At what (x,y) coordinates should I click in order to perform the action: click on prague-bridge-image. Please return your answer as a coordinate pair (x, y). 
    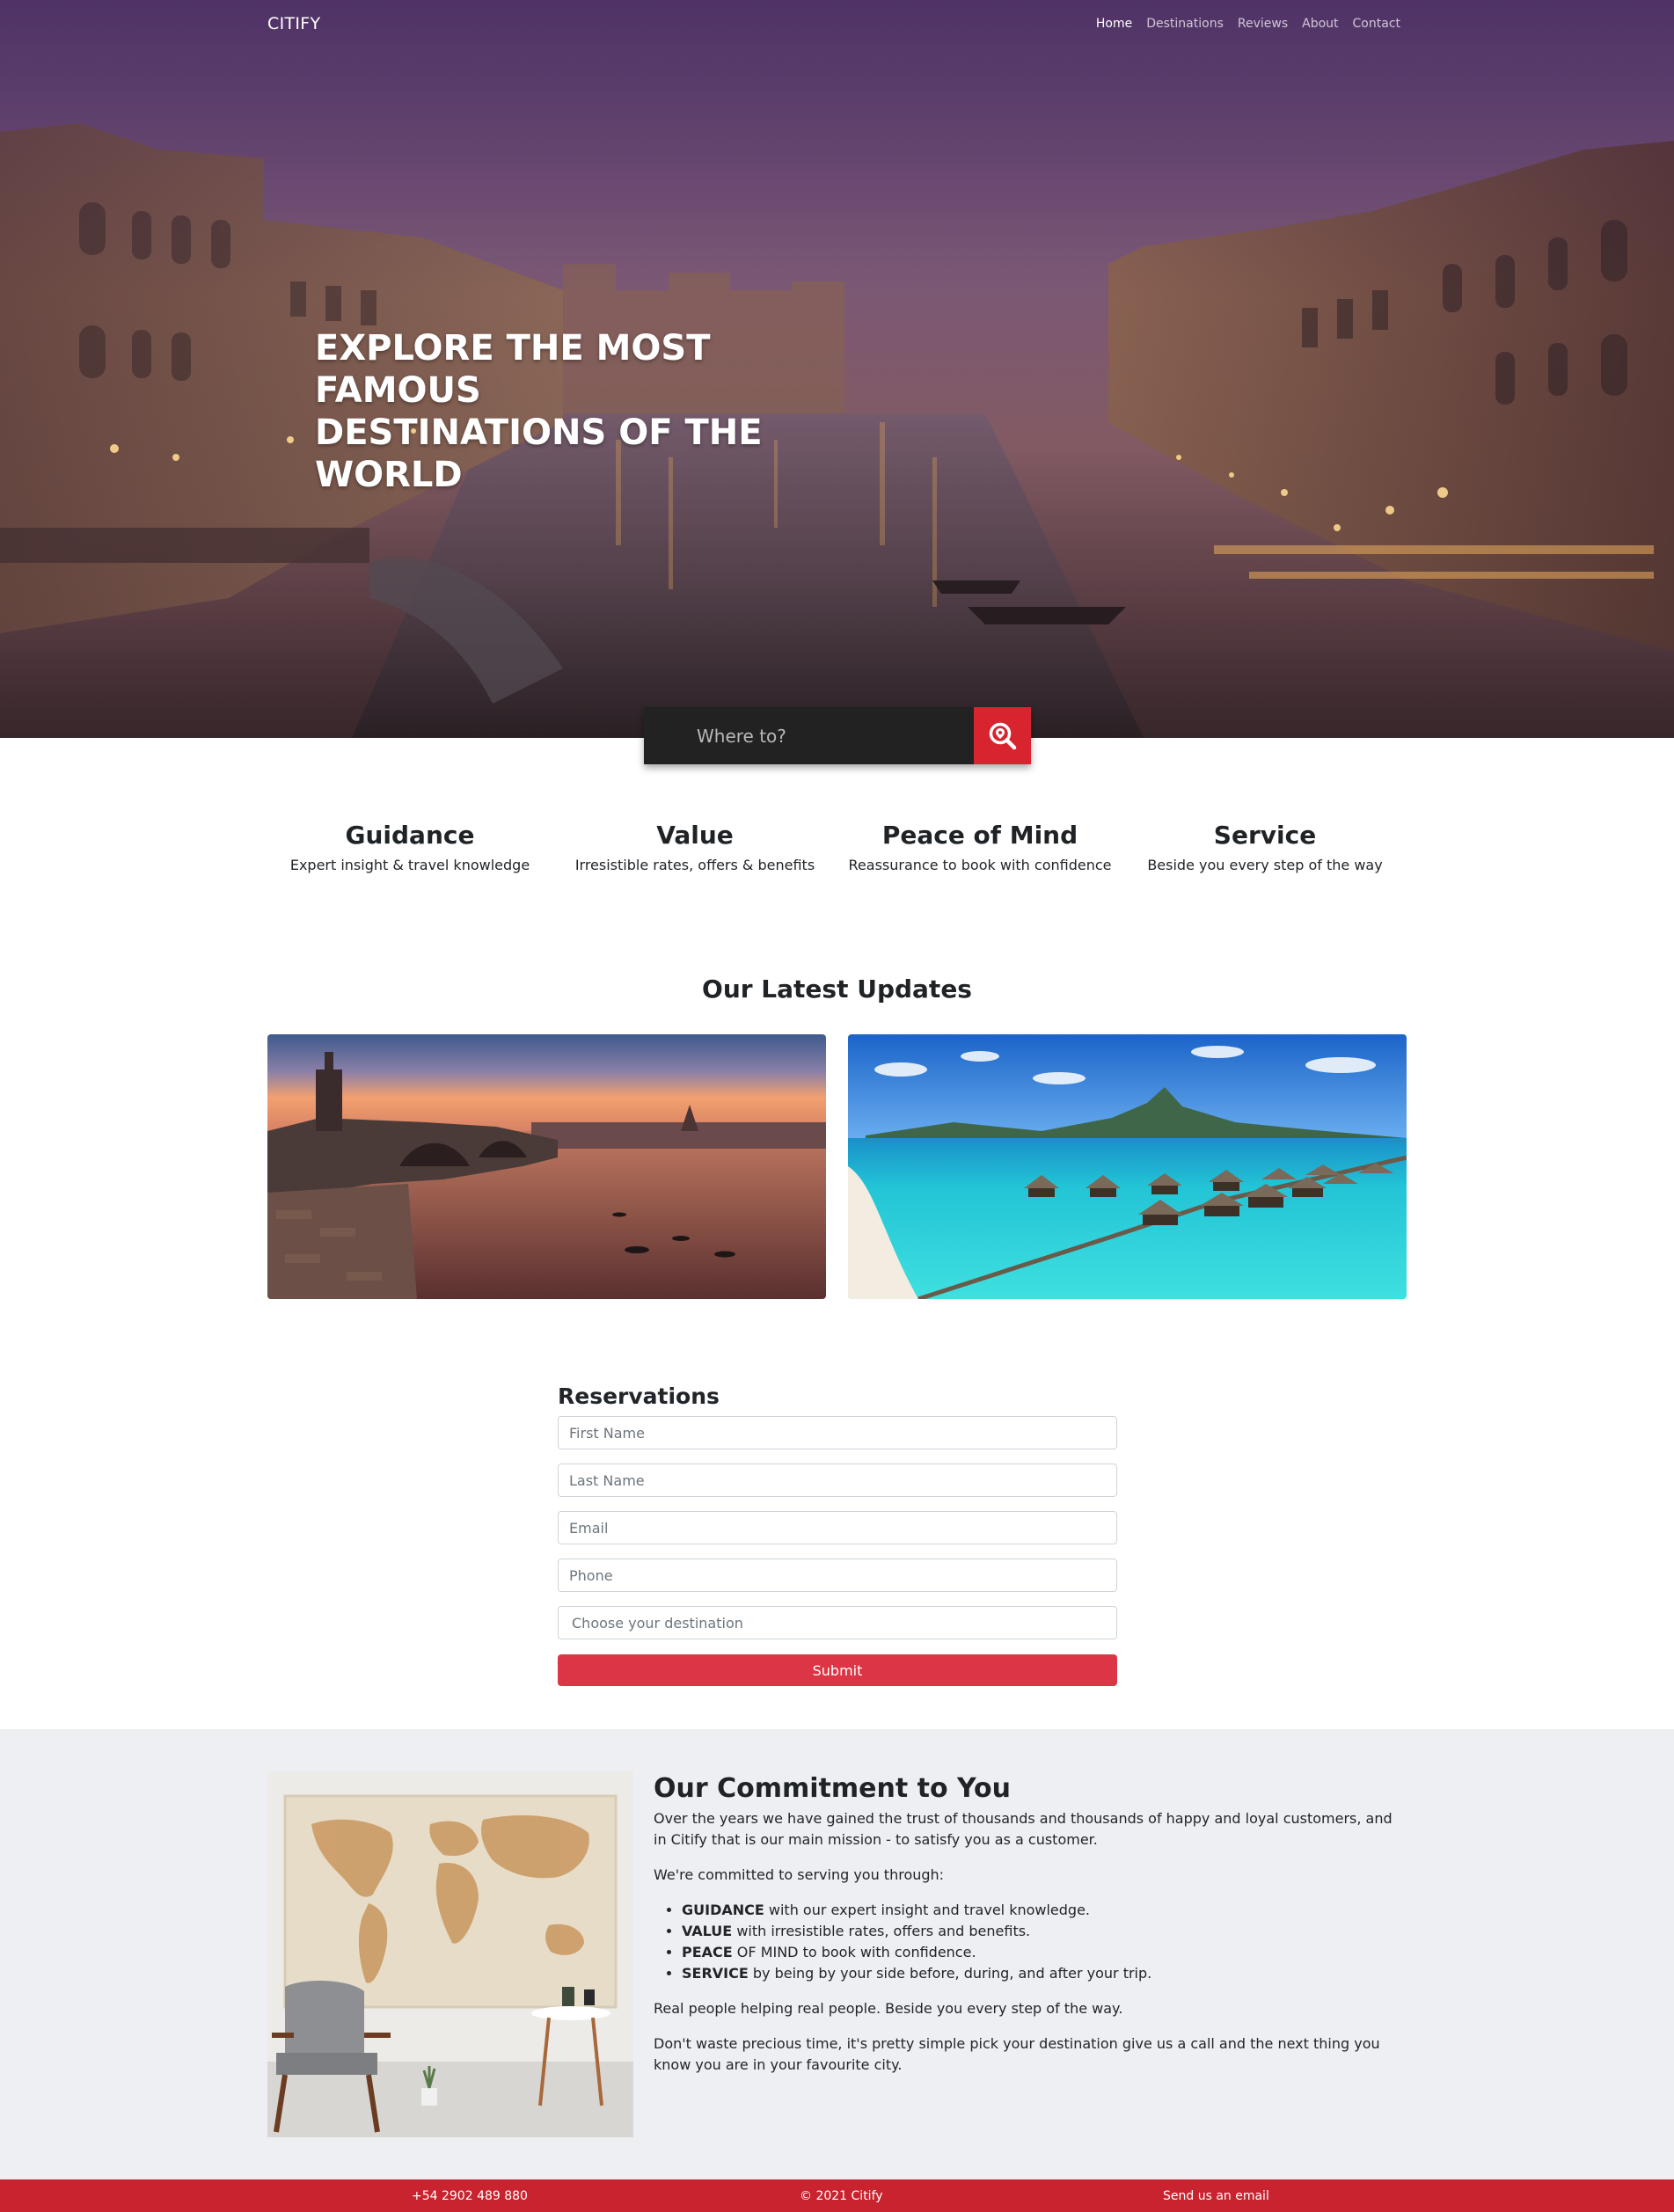
    Looking at the image, I should click on (546, 1166).